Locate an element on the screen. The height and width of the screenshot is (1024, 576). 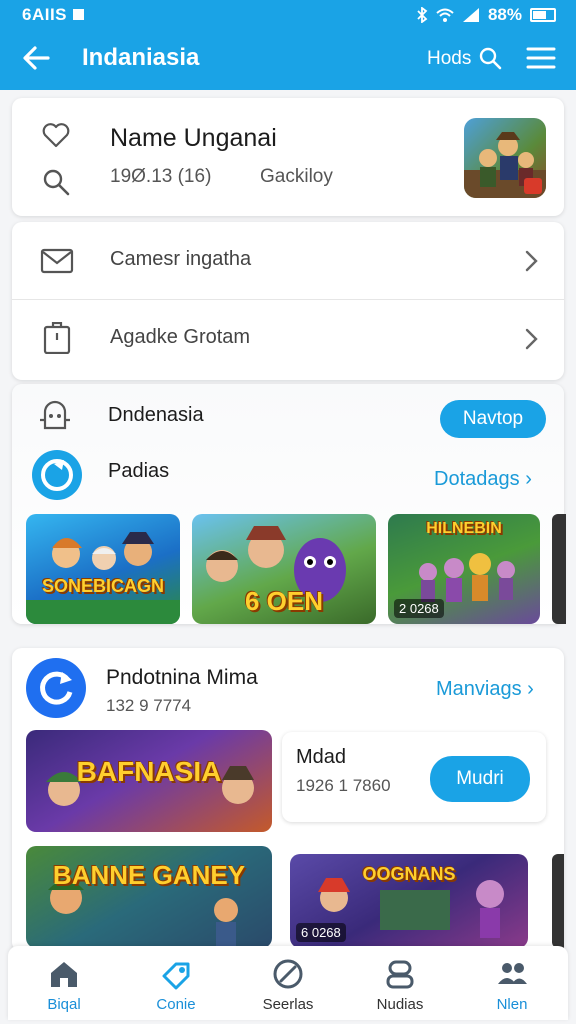
home-icon is located at coordinates (64, 974).